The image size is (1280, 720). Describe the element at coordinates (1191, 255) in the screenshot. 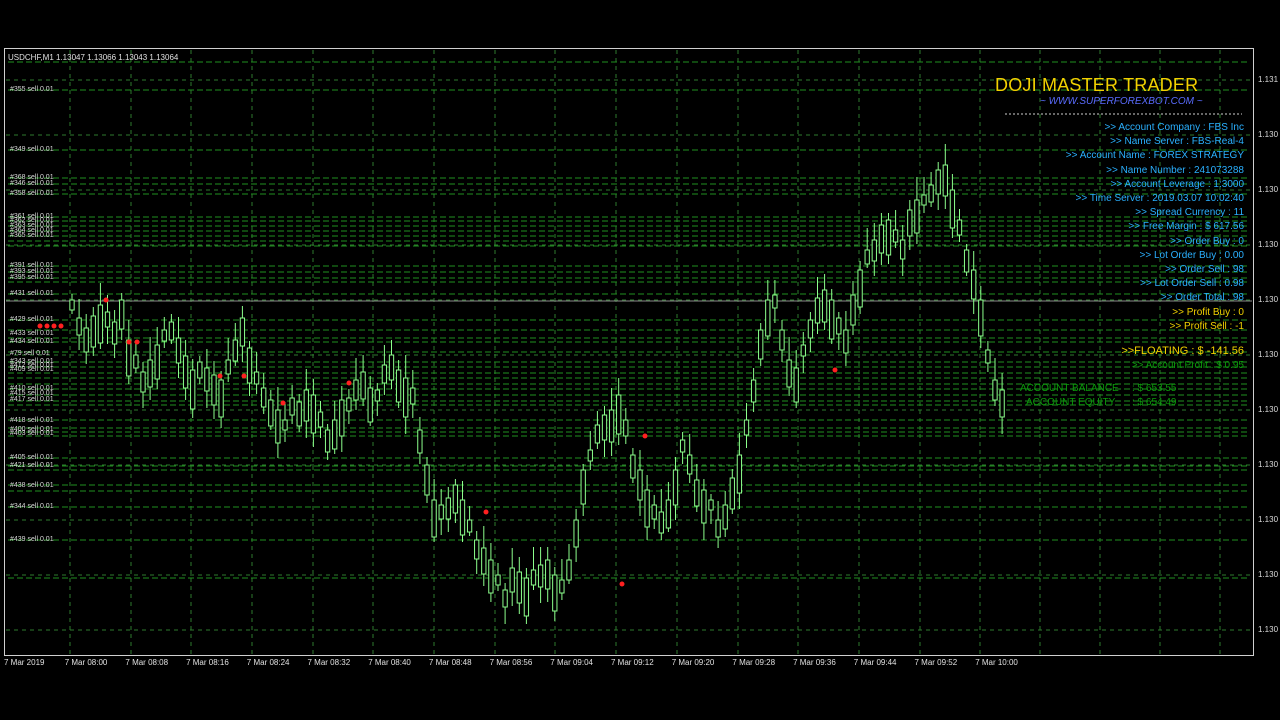

I see `ea-info-line: >> Lot Order Buy : 0.00` at that location.